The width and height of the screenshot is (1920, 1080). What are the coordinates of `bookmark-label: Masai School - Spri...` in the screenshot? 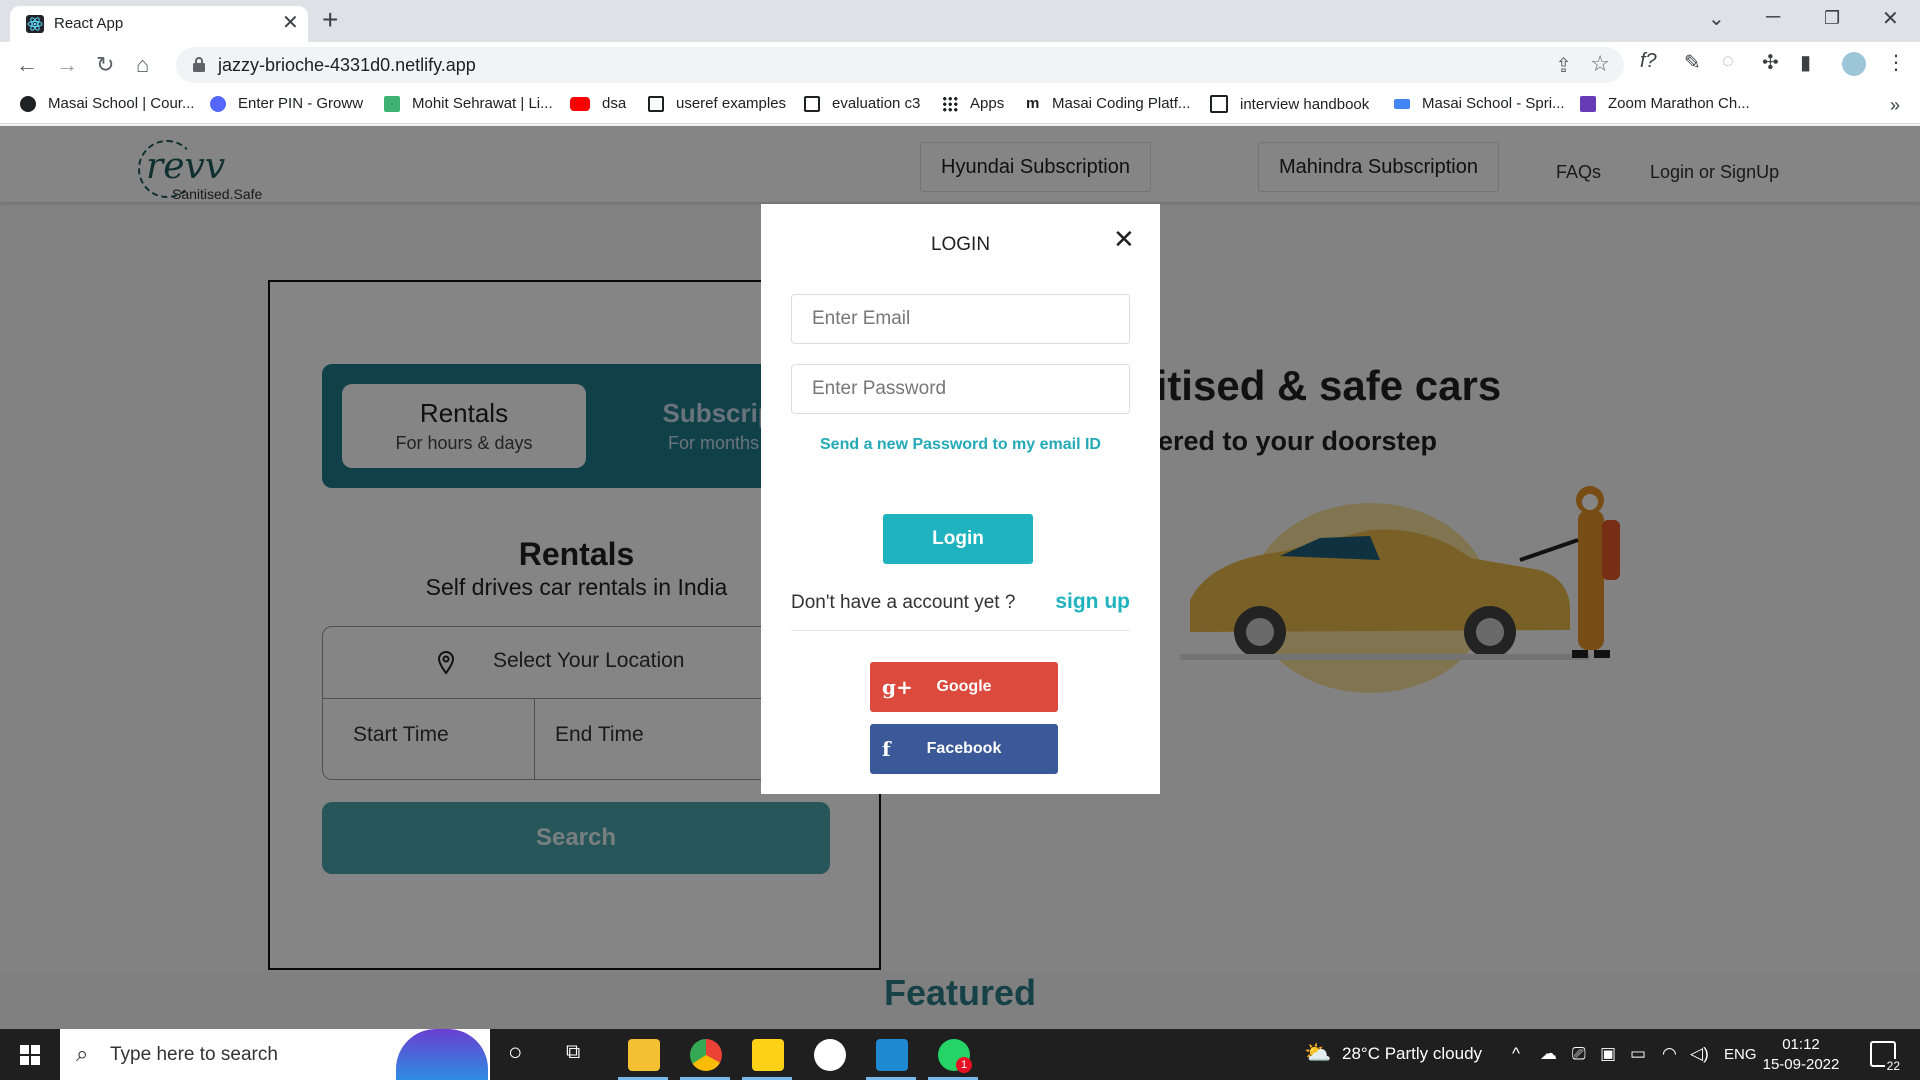 It's located at (1493, 103).